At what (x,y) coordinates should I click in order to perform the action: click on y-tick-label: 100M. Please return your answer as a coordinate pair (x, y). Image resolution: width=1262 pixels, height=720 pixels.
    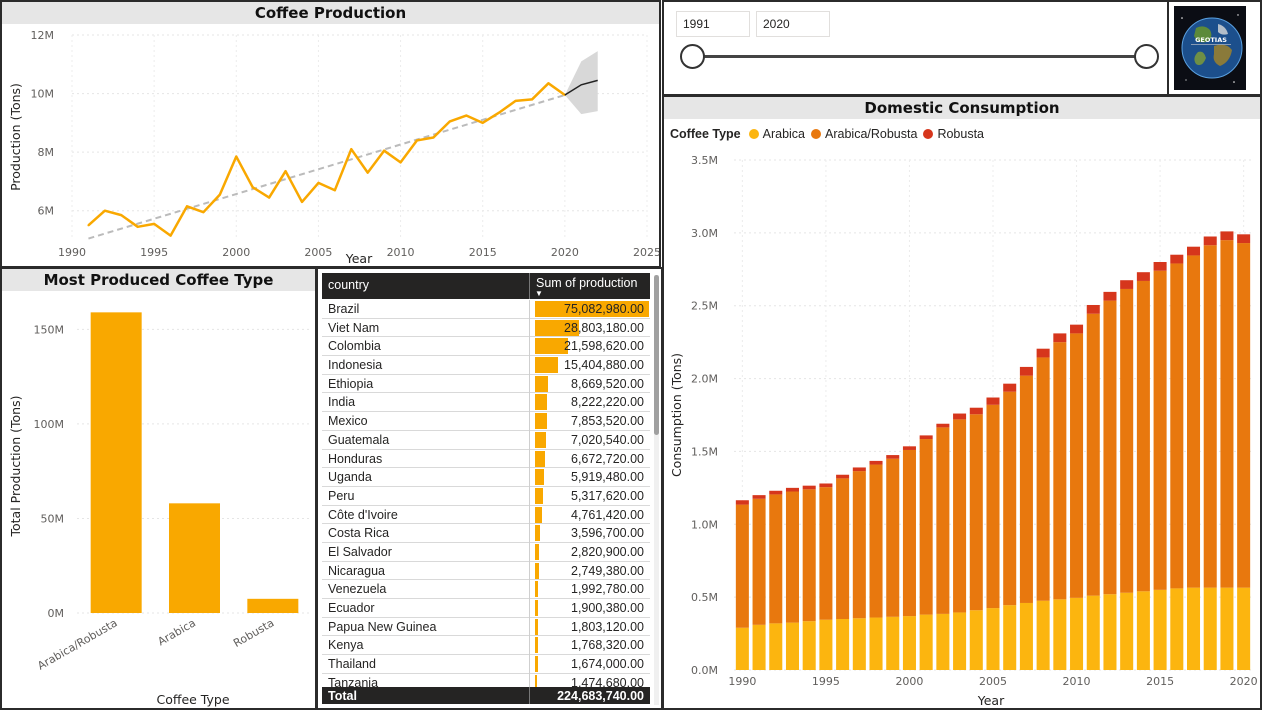
    Looking at the image, I should click on (49, 424).